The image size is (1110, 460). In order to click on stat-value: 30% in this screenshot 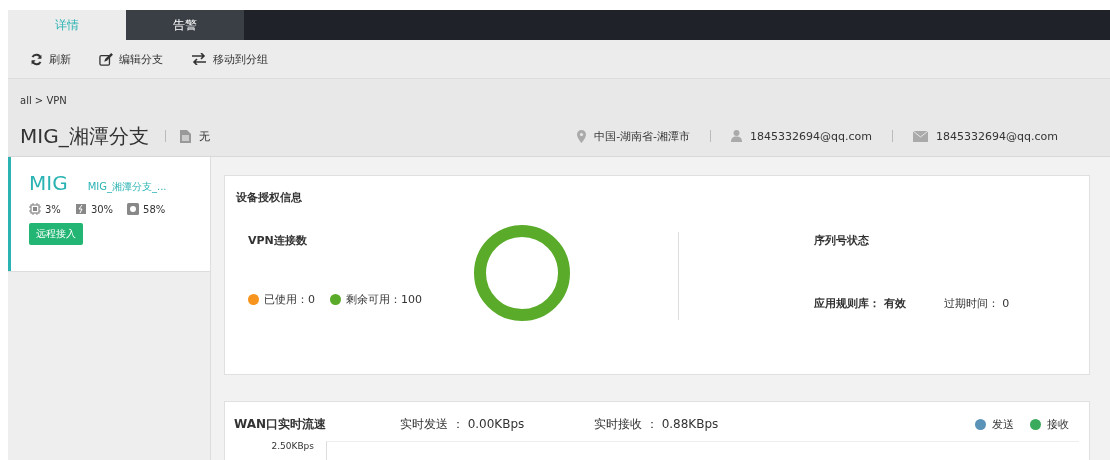, I will do `click(102, 209)`.